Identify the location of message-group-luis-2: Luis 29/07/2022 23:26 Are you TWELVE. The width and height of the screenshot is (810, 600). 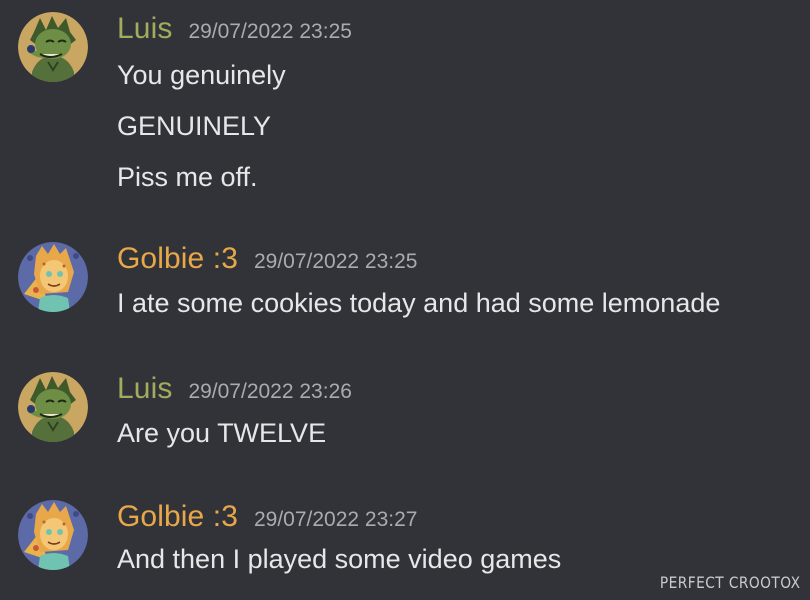
(408, 412).